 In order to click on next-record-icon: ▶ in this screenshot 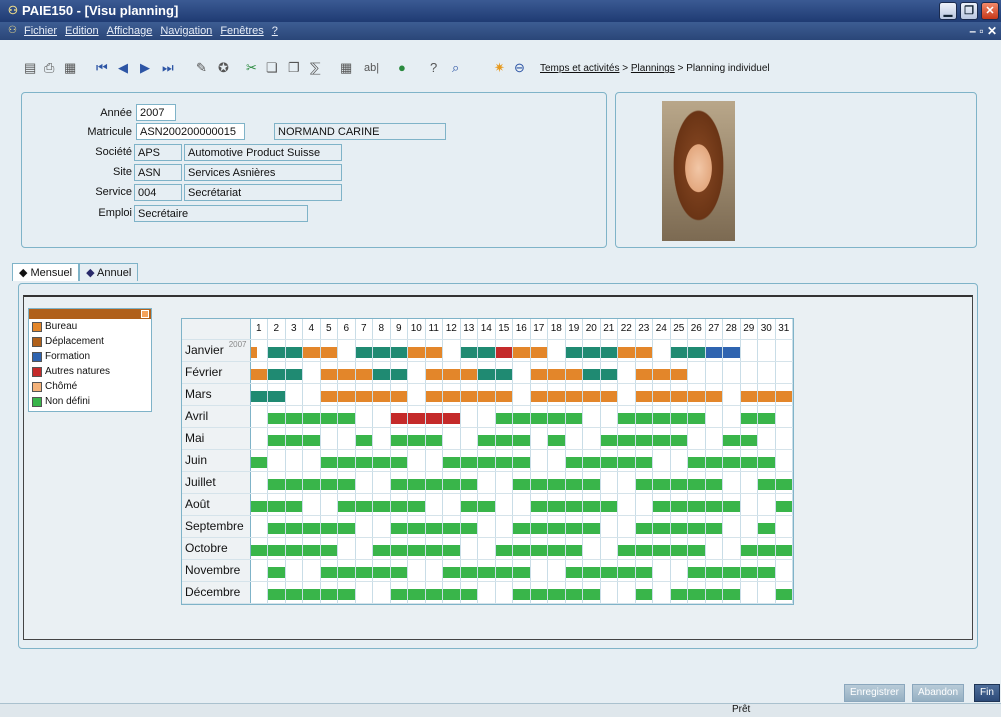, I will do `click(145, 68)`.